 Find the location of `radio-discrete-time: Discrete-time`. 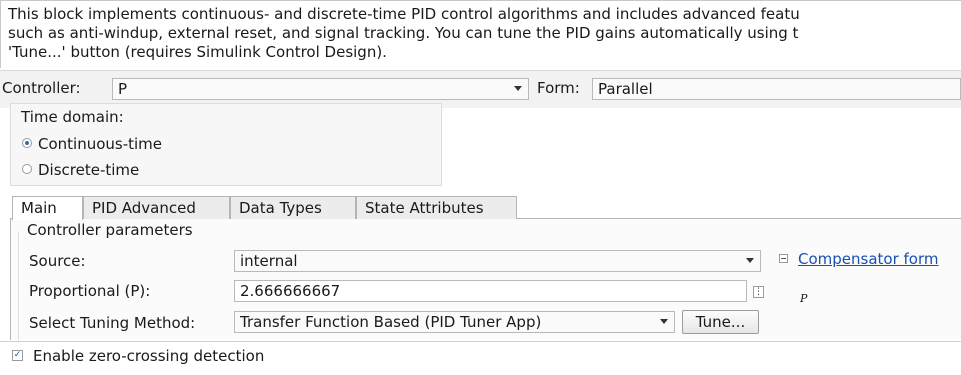

radio-discrete-time: Discrete-time is located at coordinates (80, 170).